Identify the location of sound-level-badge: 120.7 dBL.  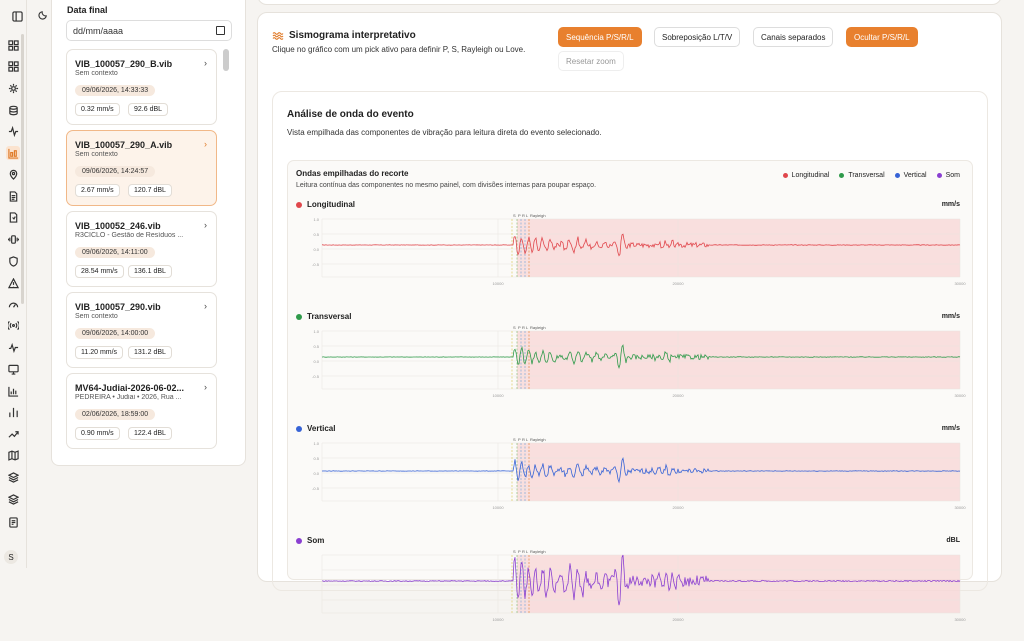
(150, 190).